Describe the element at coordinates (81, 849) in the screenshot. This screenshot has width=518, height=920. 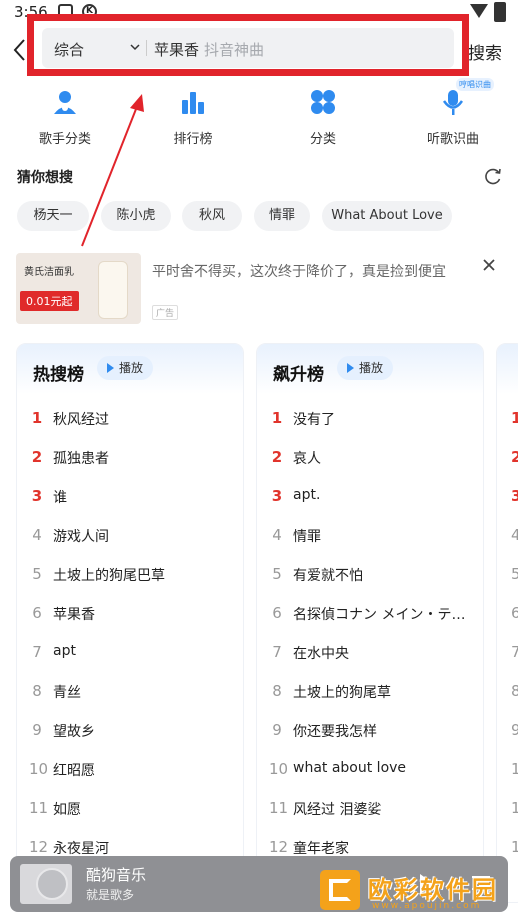
I see `song-title: 永夜星河` at that location.